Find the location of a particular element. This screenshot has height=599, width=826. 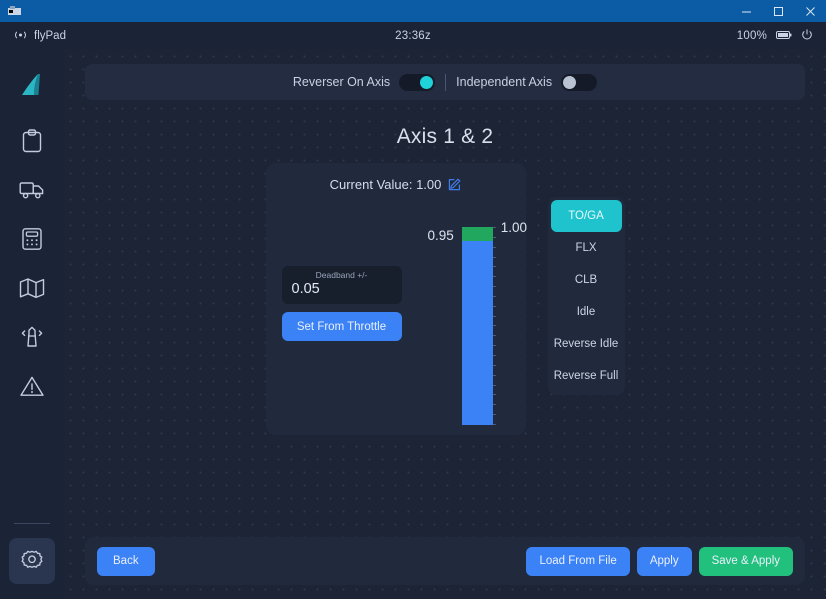

warning-triangle-icon is located at coordinates (32, 386).